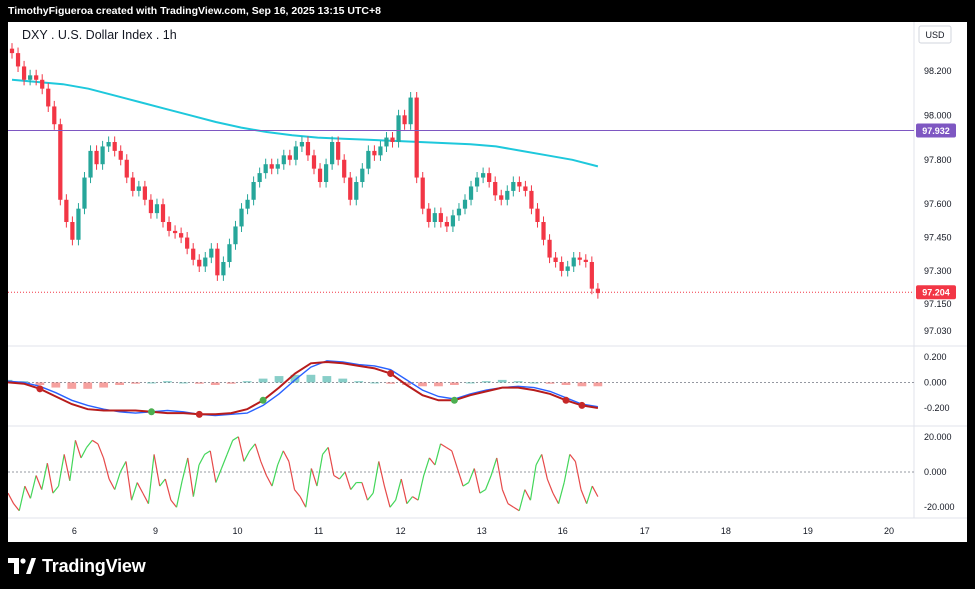 The height and width of the screenshot is (589, 975). I want to click on macd-pane, so click(458, 389).